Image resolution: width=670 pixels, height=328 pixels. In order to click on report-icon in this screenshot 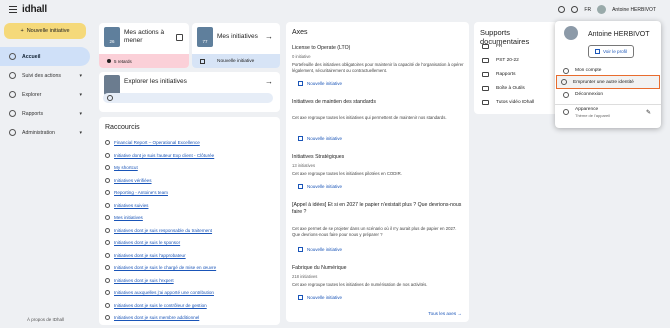, I will do `click(12, 113)`.